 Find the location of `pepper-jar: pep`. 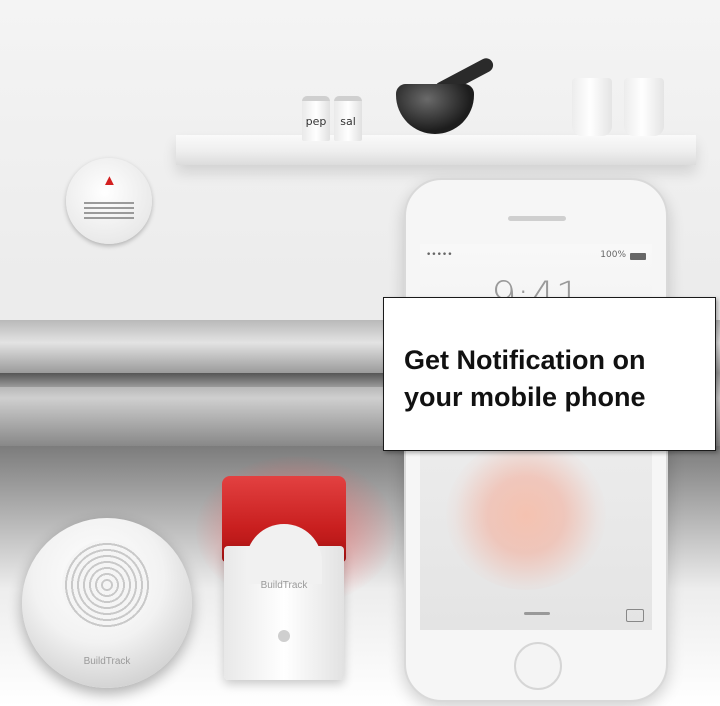

pepper-jar: pep is located at coordinates (316, 118).